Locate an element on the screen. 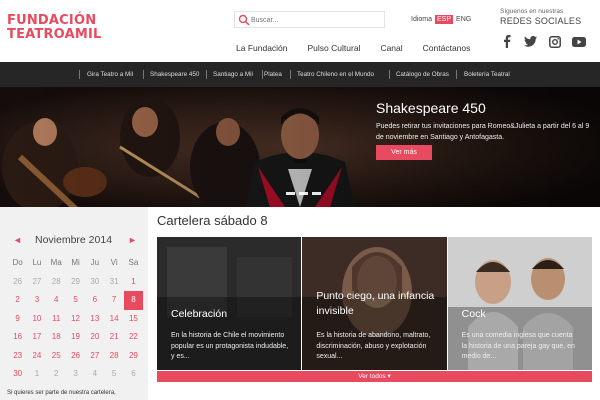 This screenshot has height=400, width=600. twitter-icon is located at coordinates (530, 41).